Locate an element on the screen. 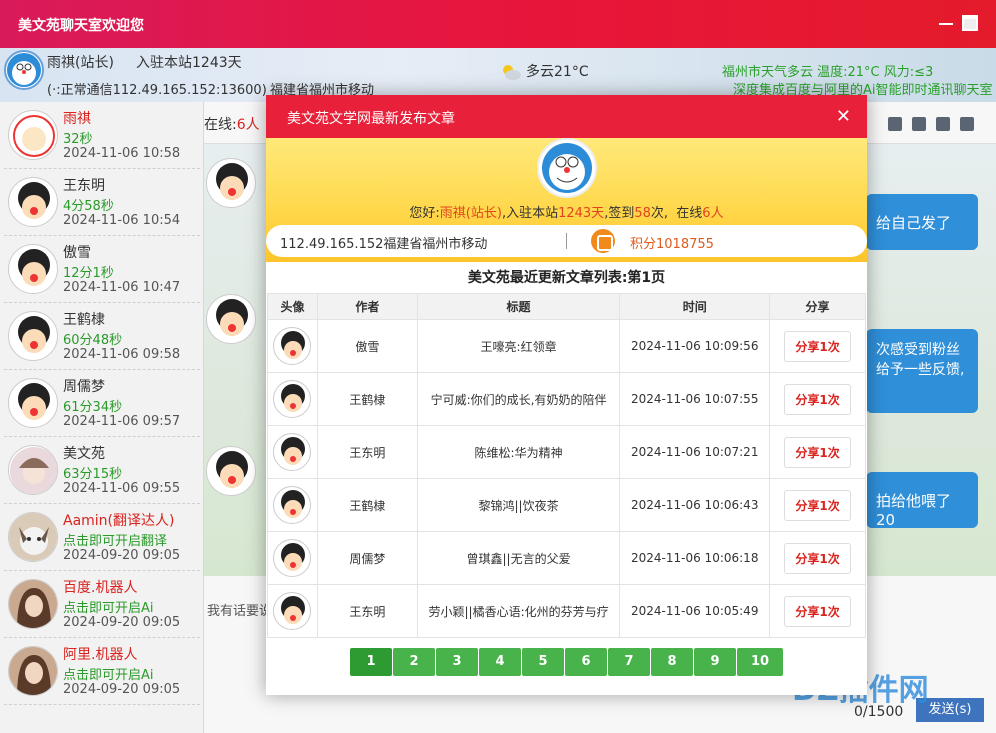  online-count: 在线:6人 is located at coordinates (232, 124).